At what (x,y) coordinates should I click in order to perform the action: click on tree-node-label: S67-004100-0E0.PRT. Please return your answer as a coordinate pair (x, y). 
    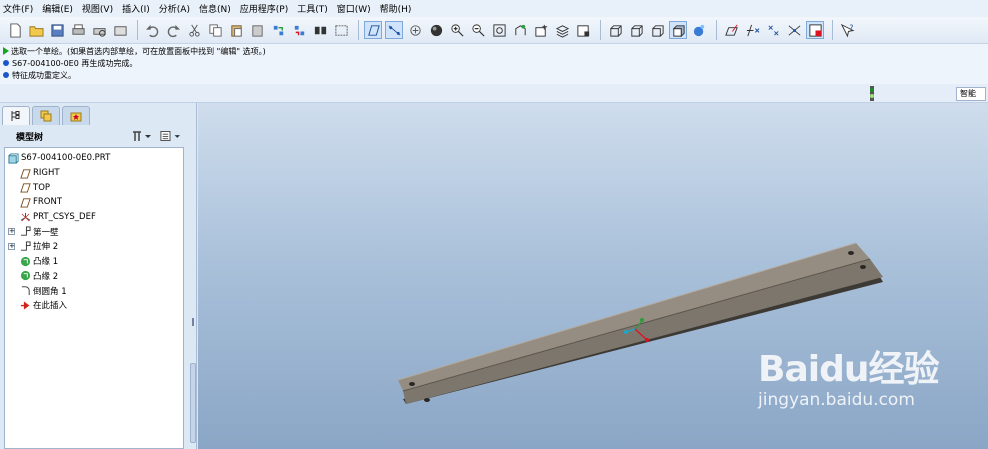
    Looking at the image, I should click on (66, 158).